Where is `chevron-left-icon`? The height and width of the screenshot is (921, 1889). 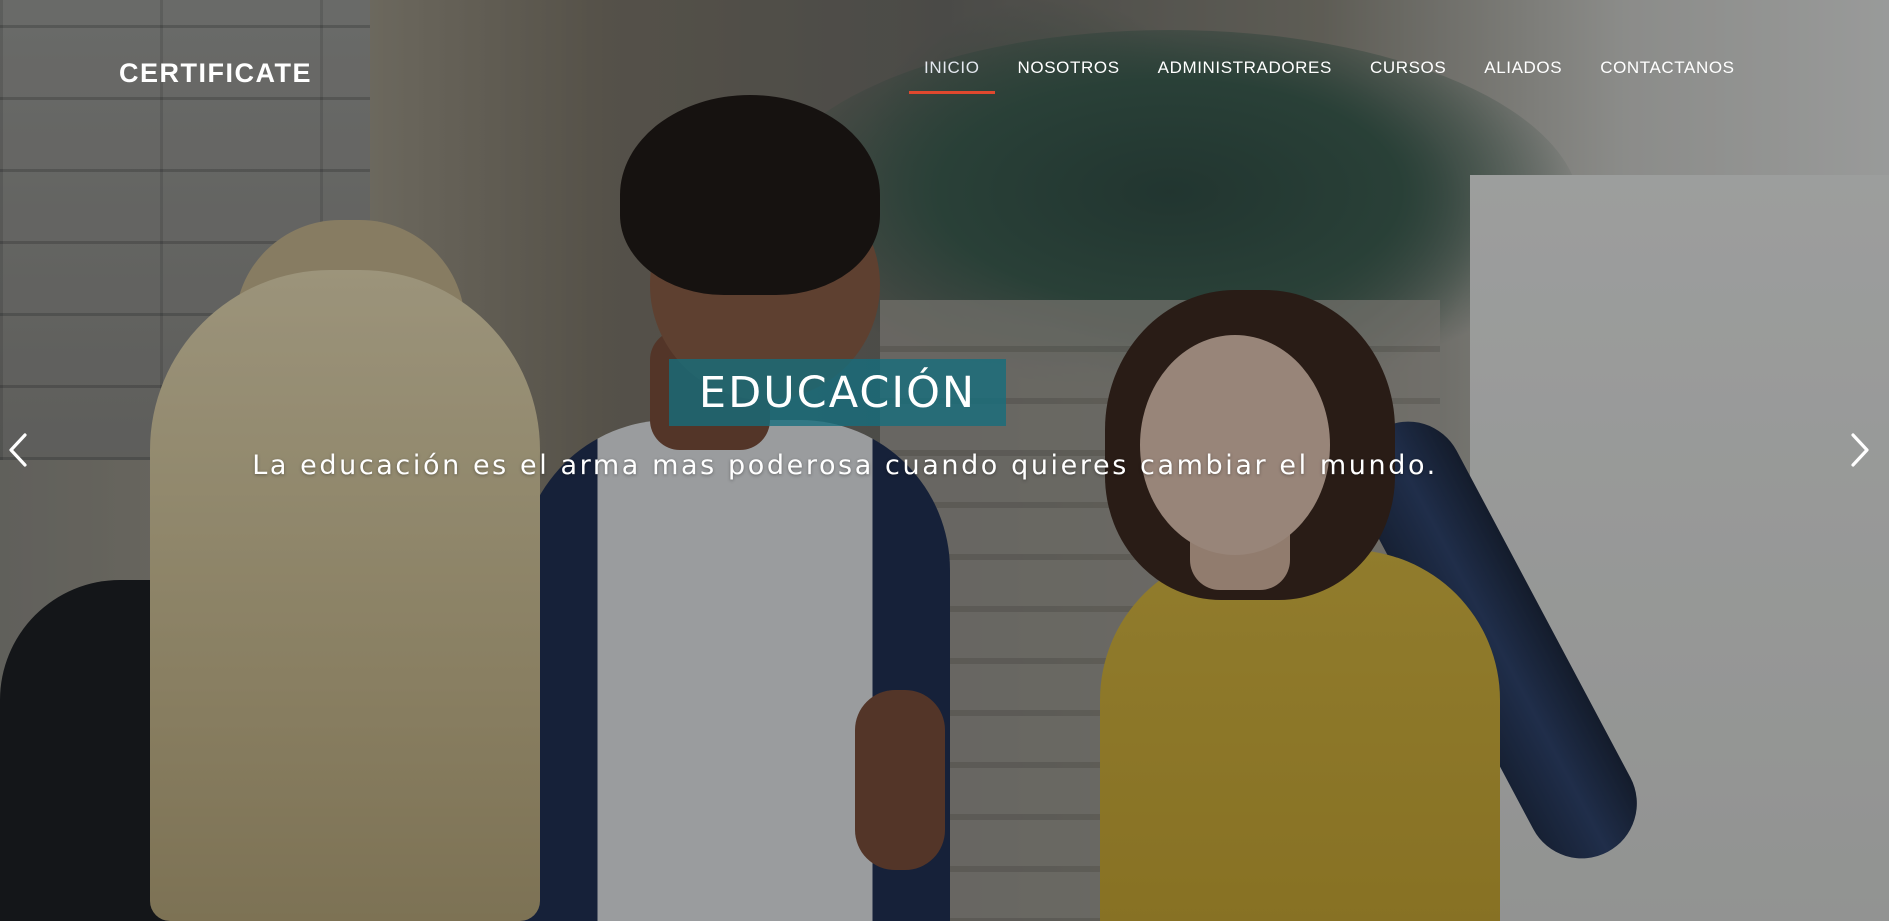 chevron-left-icon is located at coordinates (18, 450).